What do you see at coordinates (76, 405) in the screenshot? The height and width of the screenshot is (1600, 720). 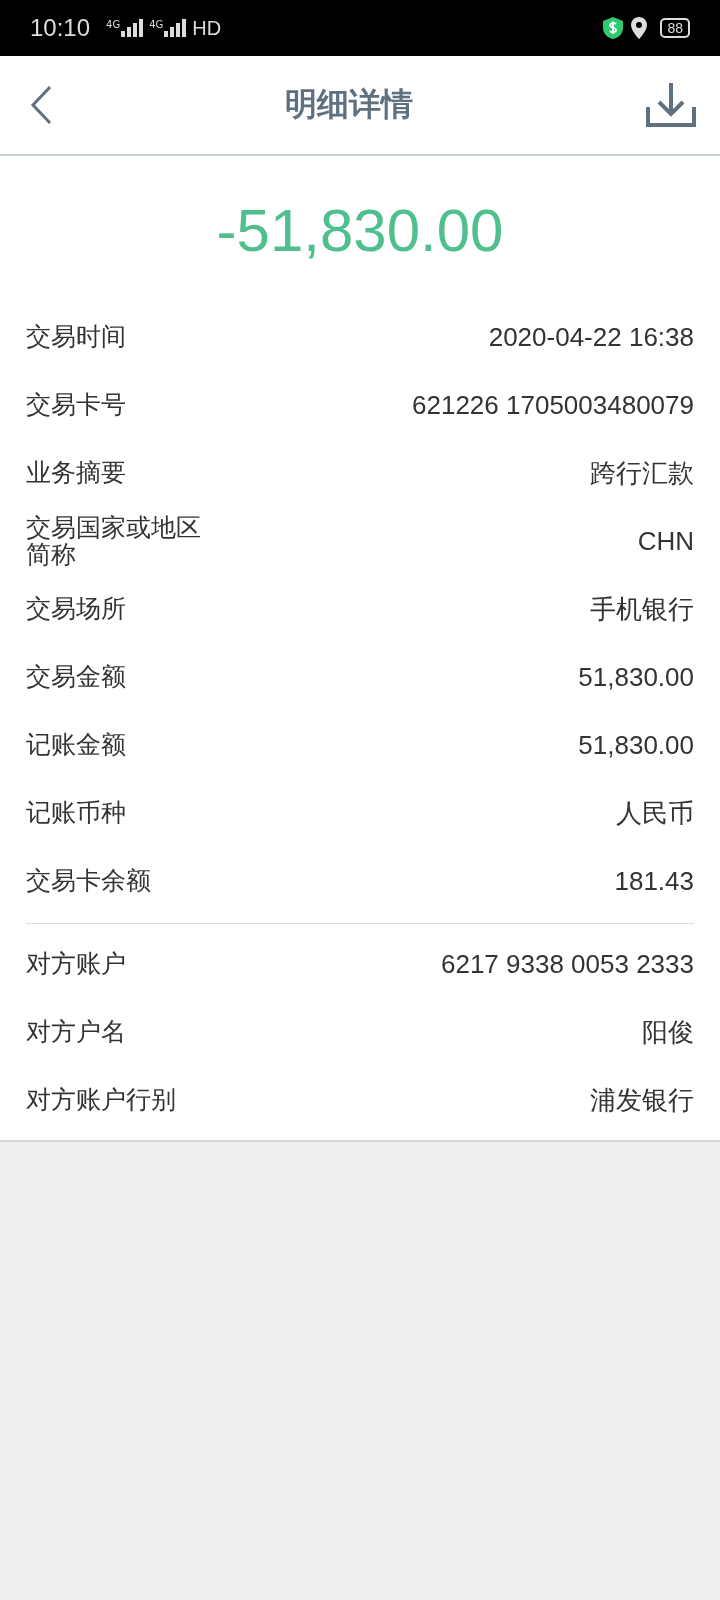 I see `detail-label: 交易卡号` at bounding box center [76, 405].